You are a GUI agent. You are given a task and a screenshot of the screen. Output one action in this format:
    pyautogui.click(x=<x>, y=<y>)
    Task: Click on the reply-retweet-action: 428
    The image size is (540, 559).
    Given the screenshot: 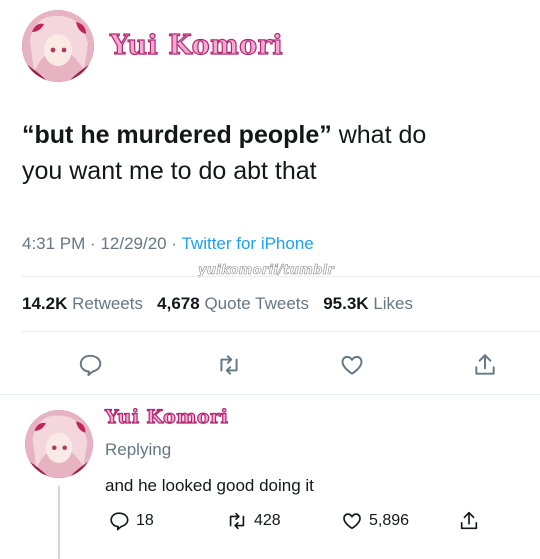 What is the action you would take?
    pyautogui.click(x=253, y=521)
    